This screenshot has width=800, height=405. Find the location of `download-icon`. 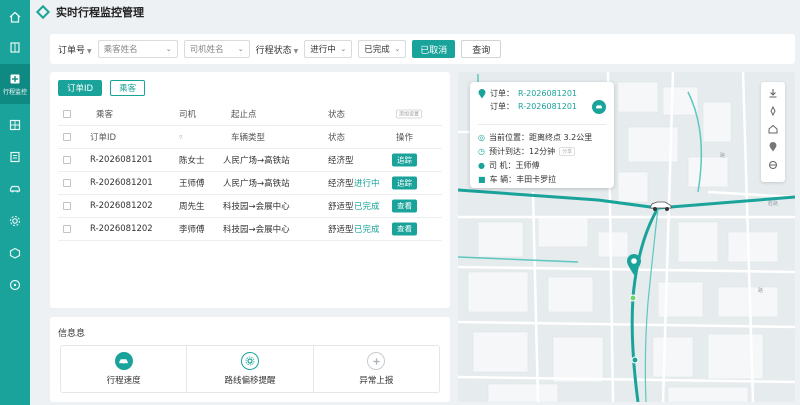

download-icon is located at coordinates (773, 93).